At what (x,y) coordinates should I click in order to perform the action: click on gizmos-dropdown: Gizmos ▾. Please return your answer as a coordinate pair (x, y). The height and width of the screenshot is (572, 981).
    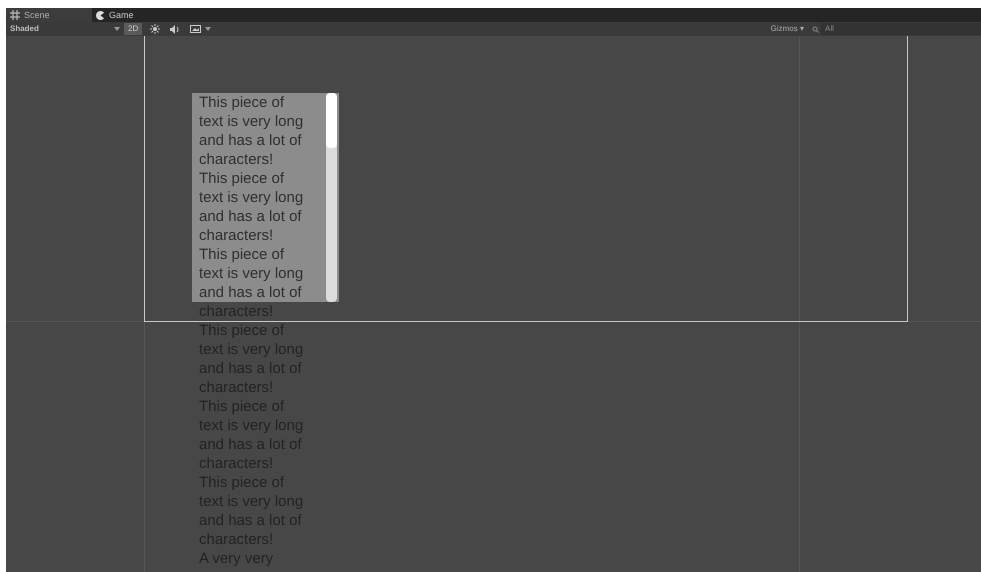
    Looking at the image, I should click on (787, 29).